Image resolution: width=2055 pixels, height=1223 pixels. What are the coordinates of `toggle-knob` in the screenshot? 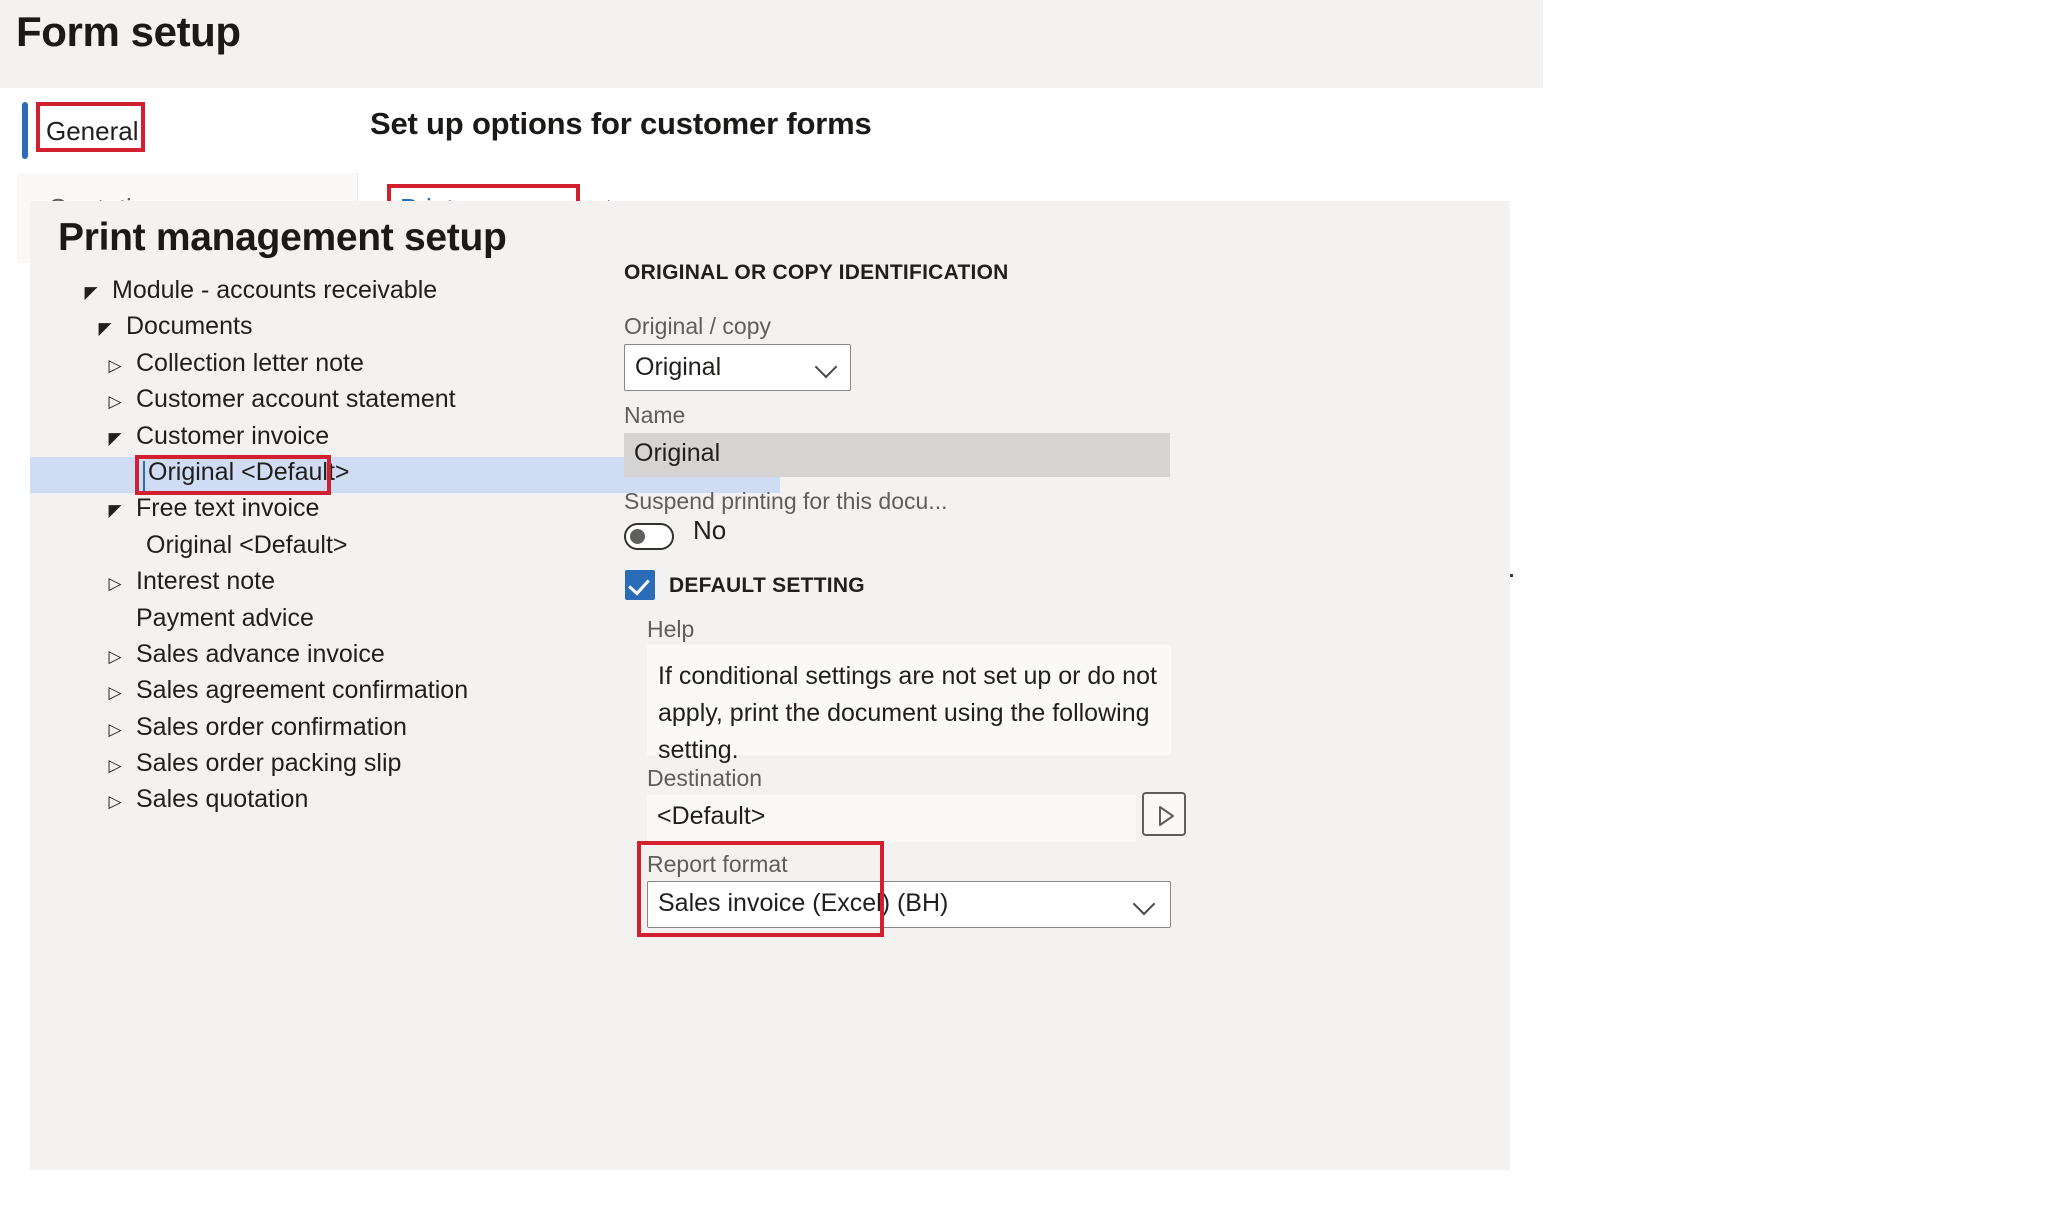 It's located at (637, 536).